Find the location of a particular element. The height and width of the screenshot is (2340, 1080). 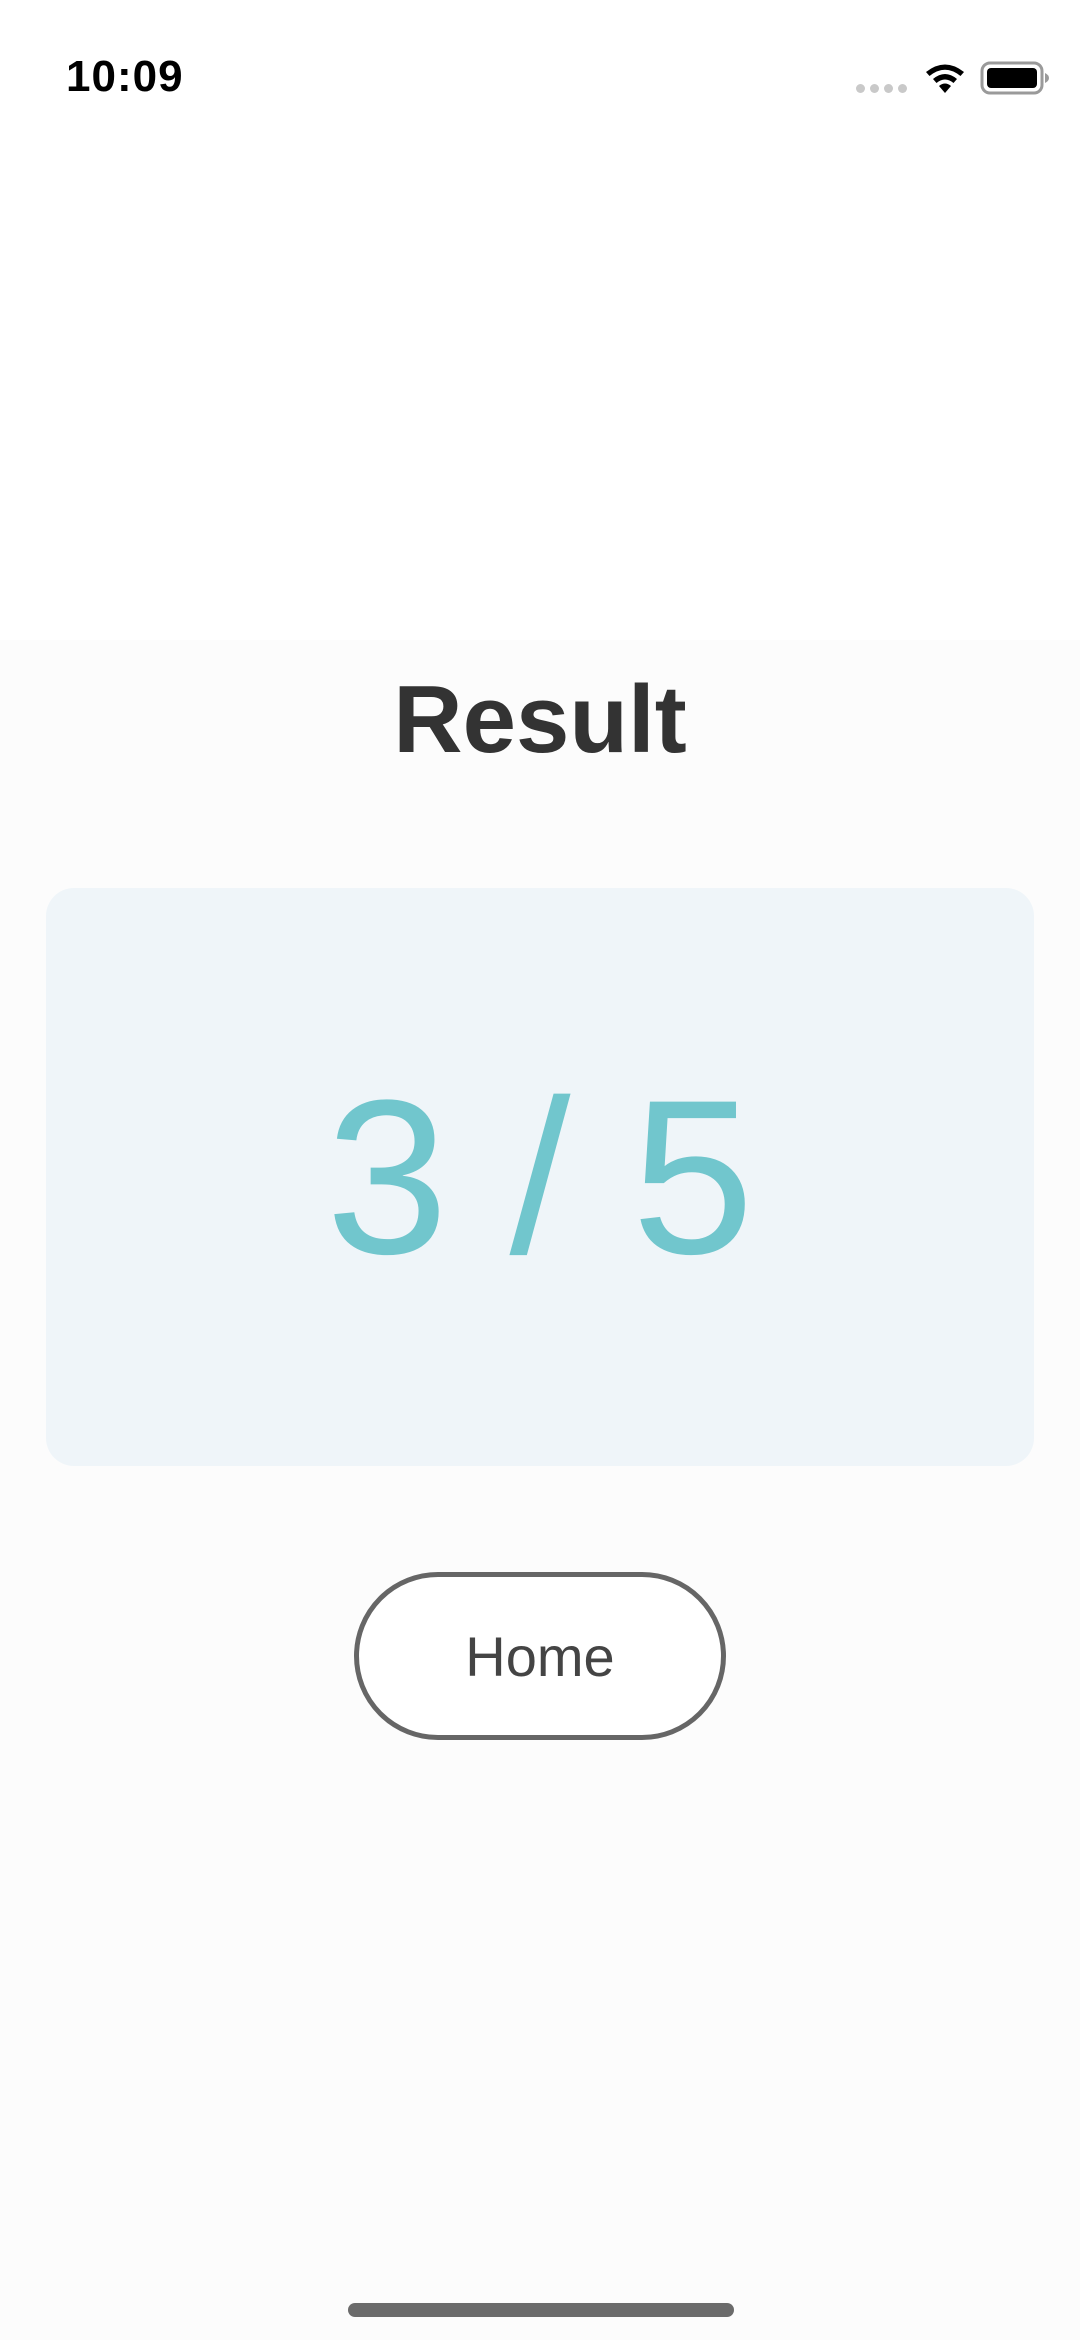

signal-dots-icon is located at coordinates (882, 89).